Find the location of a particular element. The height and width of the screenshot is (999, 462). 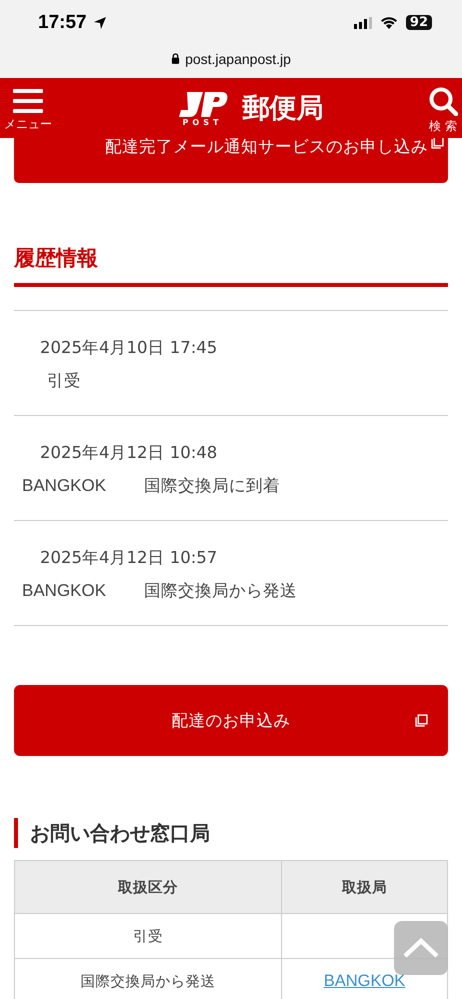

status-time: 17:57 is located at coordinates (62, 23).